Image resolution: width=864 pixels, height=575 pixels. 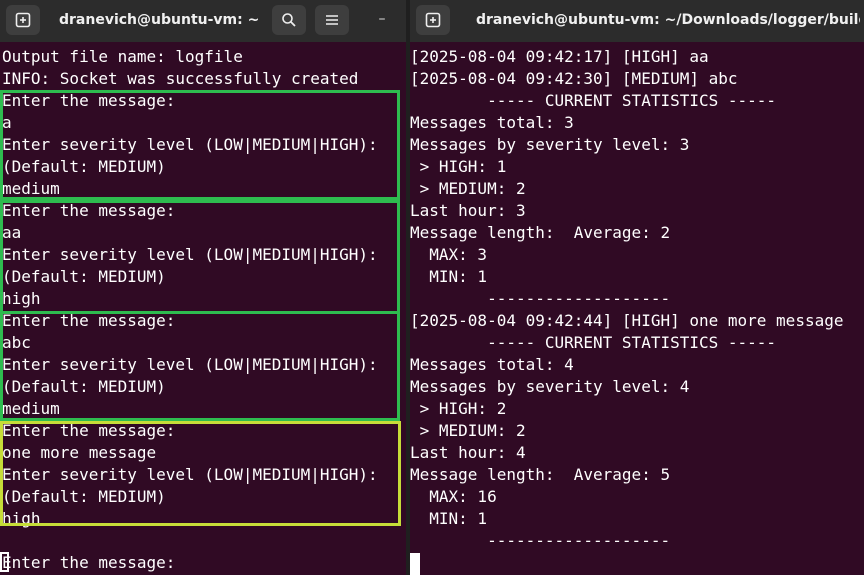 What do you see at coordinates (458, 166) in the screenshot?
I see `terminal-line: > HIGH: 1` at bounding box center [458, 166].